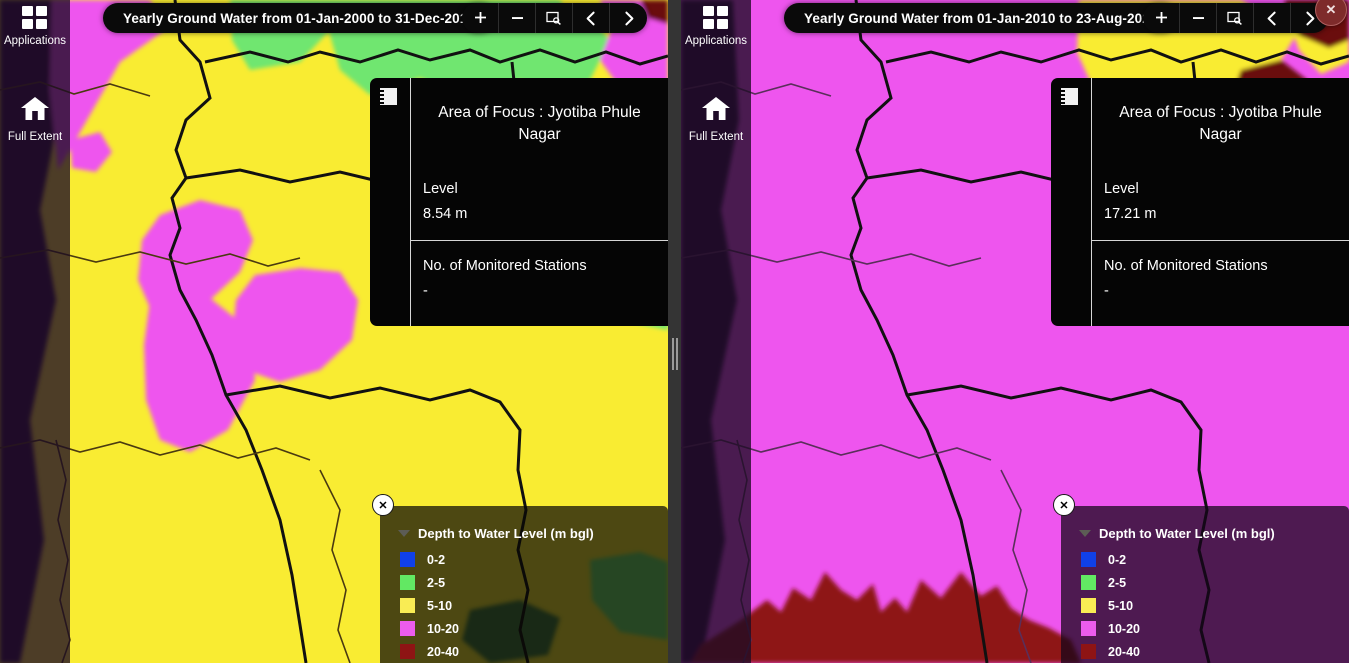 This screenshot has width=1349, height=663. I want to click on level-value: 17.21 m, so click(1130, 213).